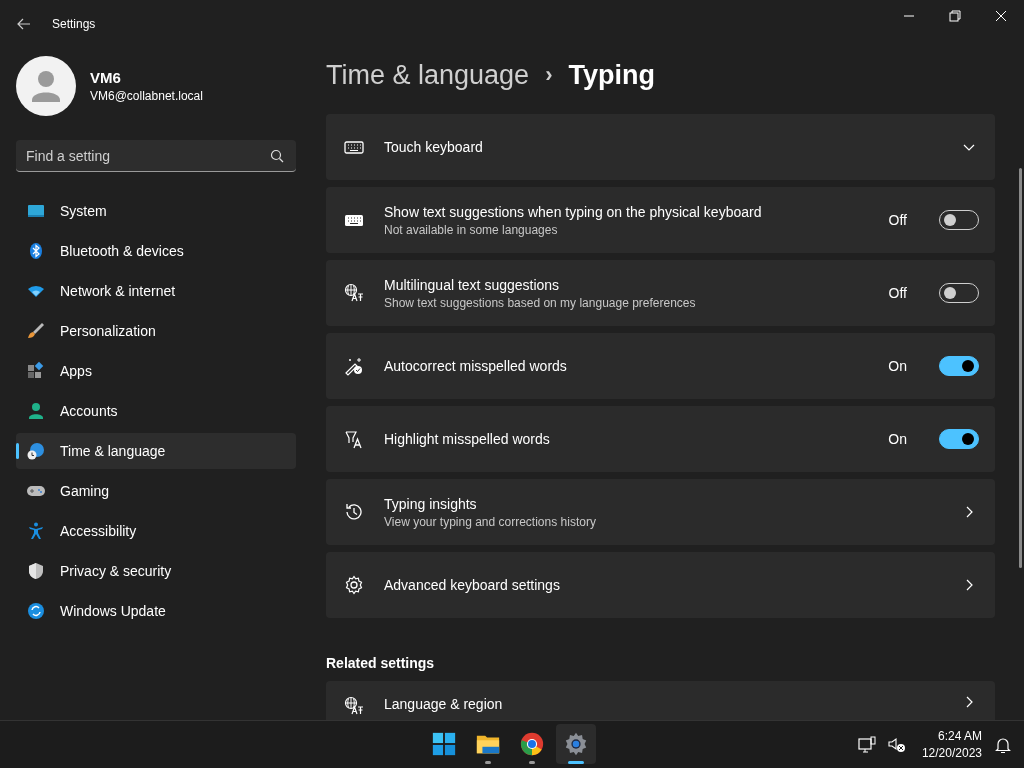 This screenshot has width=1024, height=768. I want to click on highlight-text-icon, so click(354, 439).